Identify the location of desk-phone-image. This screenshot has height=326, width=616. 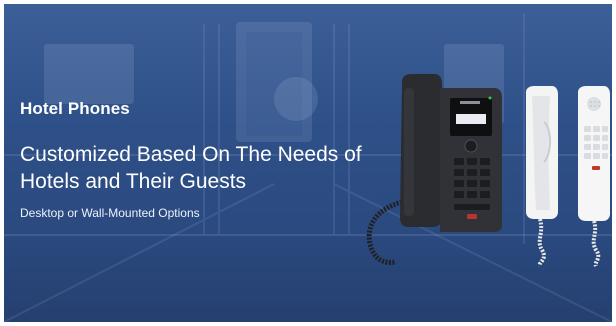
(434, 169).